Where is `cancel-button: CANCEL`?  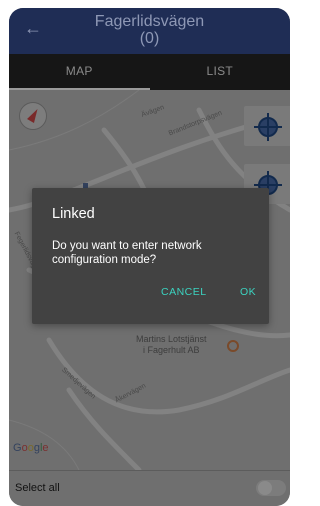
cancel-button: CANCEL is located at coordinates (184, 292).